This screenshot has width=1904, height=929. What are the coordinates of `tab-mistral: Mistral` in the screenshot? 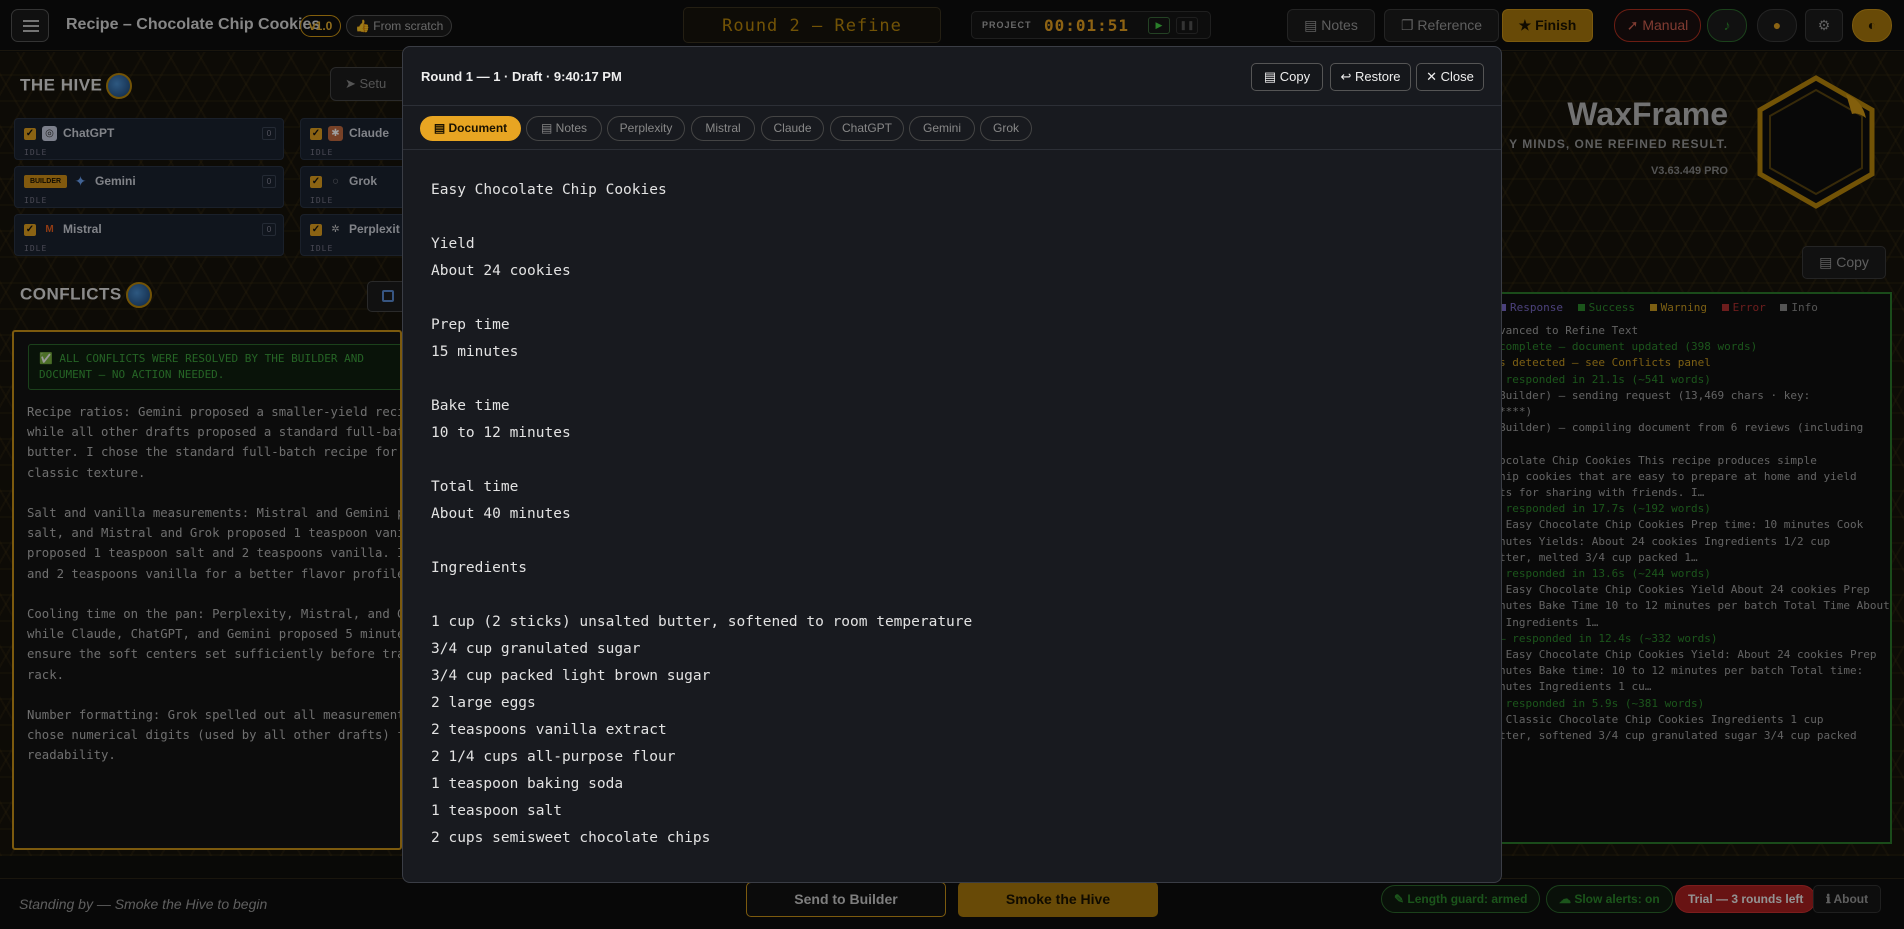 It's located at (723, 128).